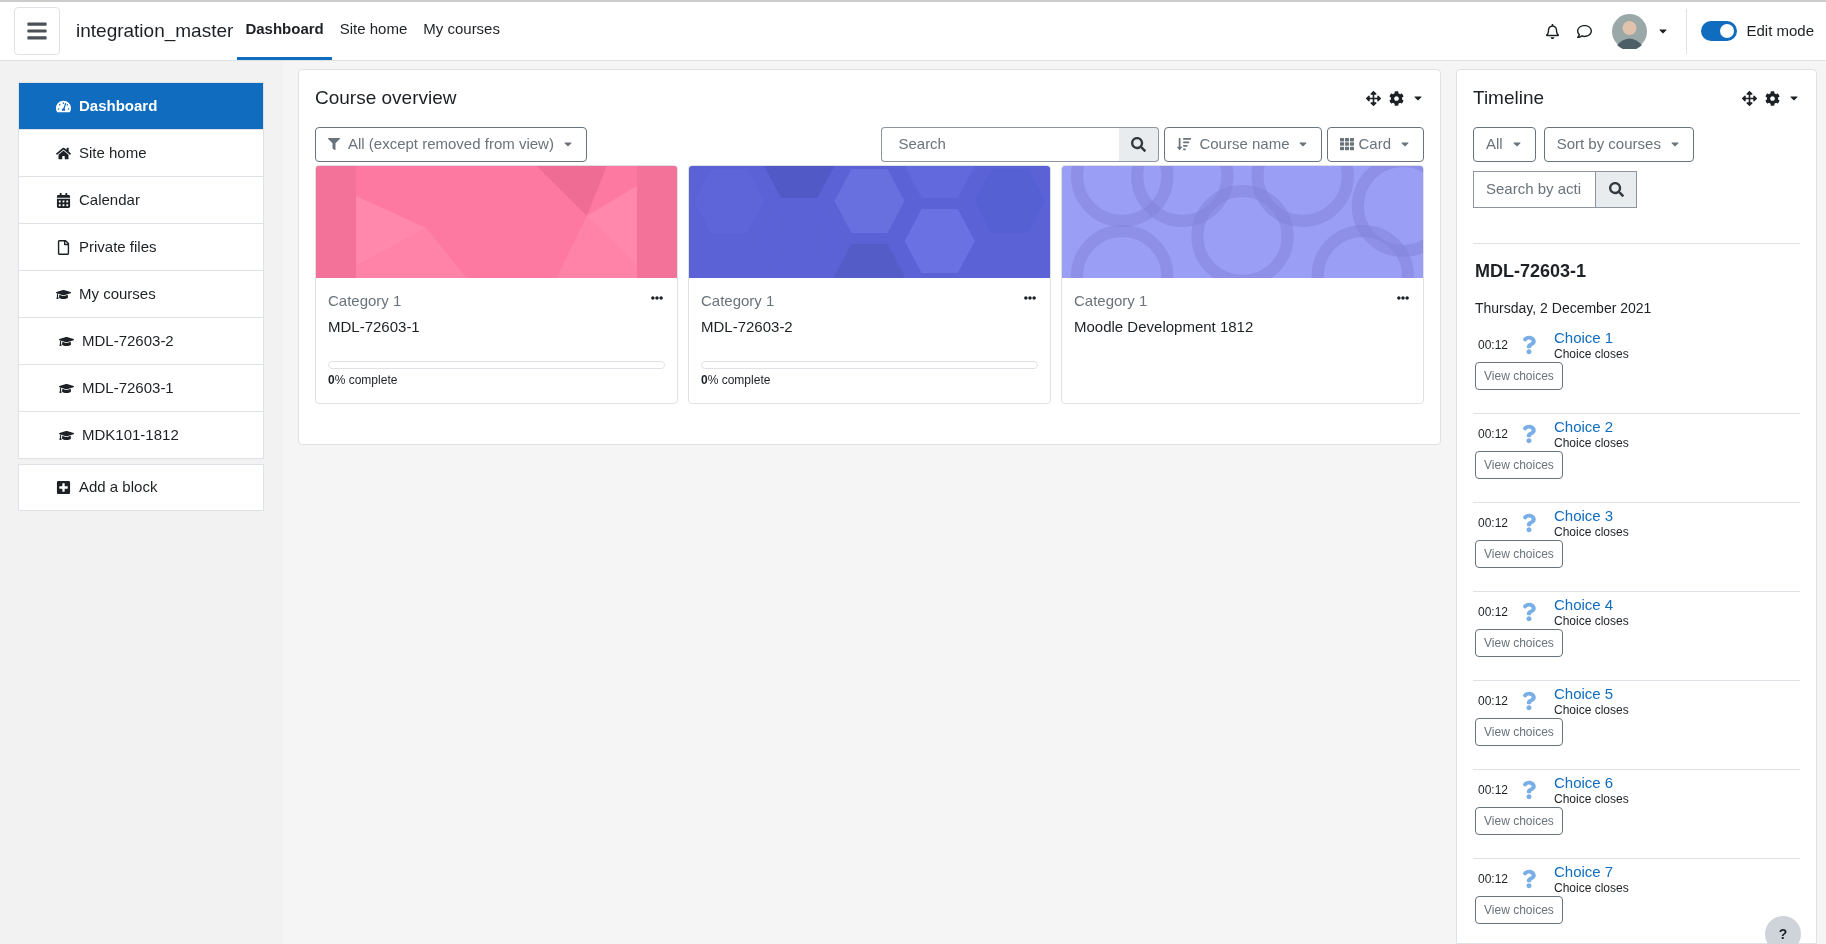  What do you see at coordinates (1591, 604) in the screenshot?
I see `event-link: Choice 4` at bounding box center [1591, 604].